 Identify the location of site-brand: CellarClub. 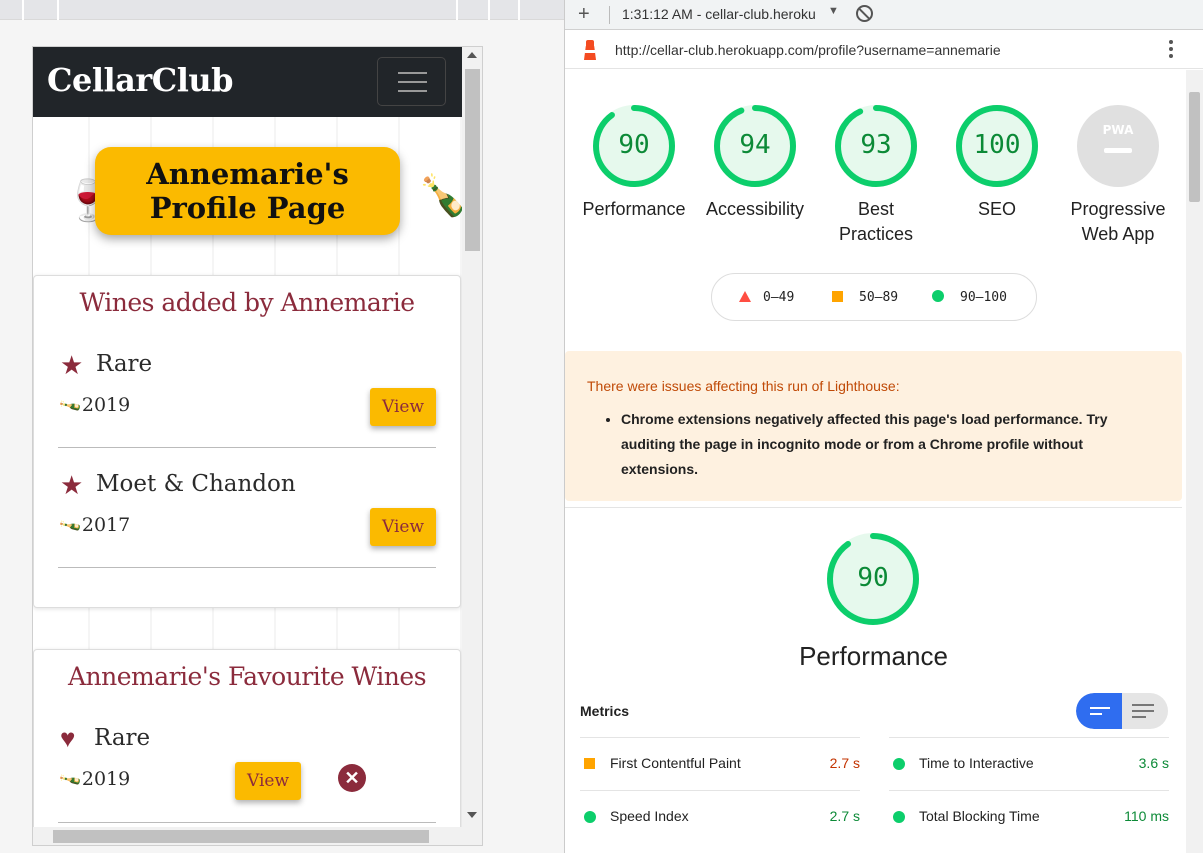
(140, 80).